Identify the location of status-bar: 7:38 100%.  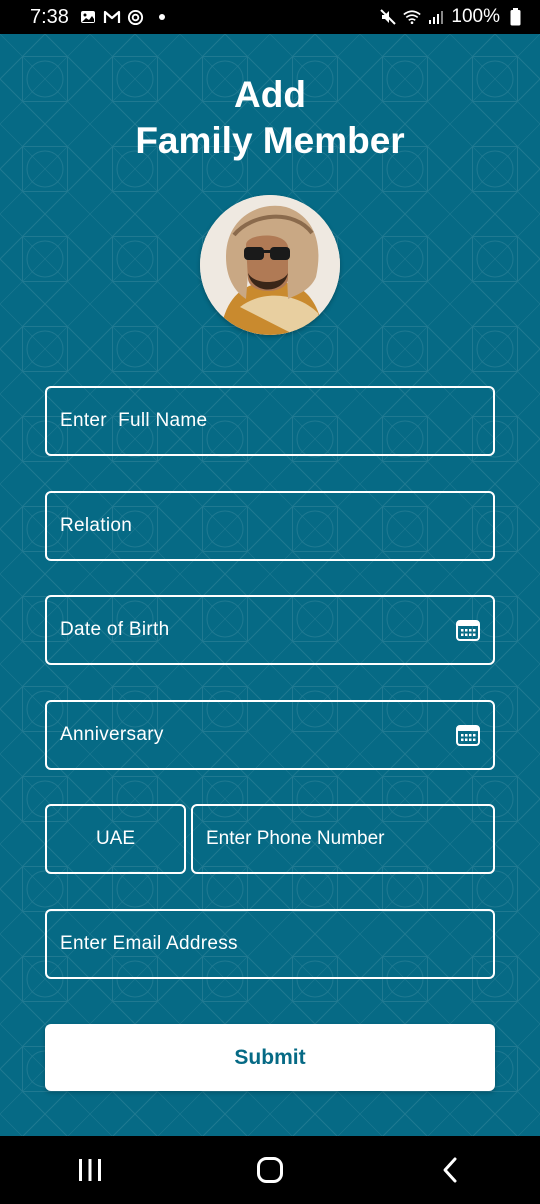
(270, 17).